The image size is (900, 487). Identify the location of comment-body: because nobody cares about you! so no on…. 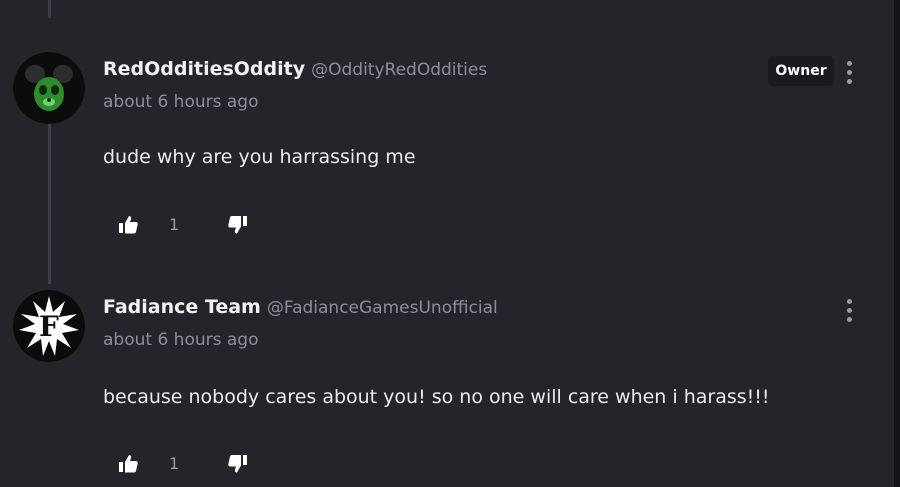
(436, 397).